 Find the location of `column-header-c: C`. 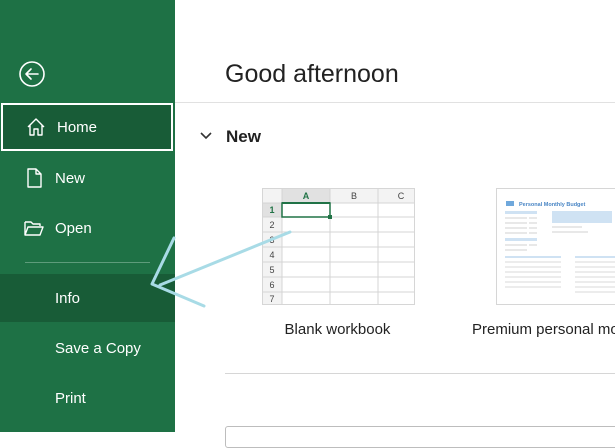

column-header-c: C is located at coordinates (401, 196).